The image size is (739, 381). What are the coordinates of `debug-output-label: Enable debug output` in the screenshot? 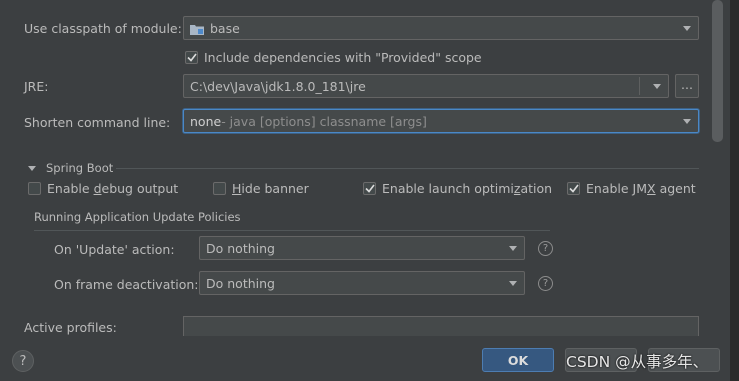 It's located at (113, 188).